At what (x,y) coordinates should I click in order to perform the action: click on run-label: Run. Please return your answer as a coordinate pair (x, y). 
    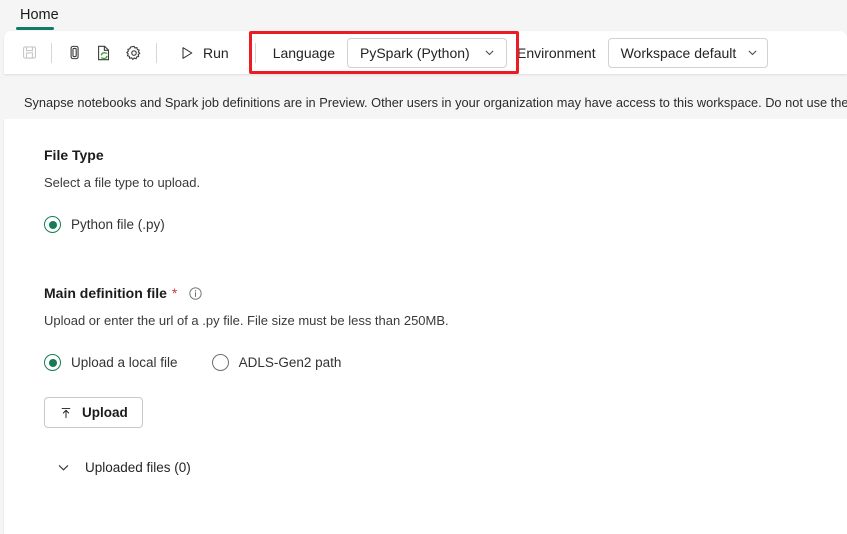
    Looking at the image, I should click on (216, 52).